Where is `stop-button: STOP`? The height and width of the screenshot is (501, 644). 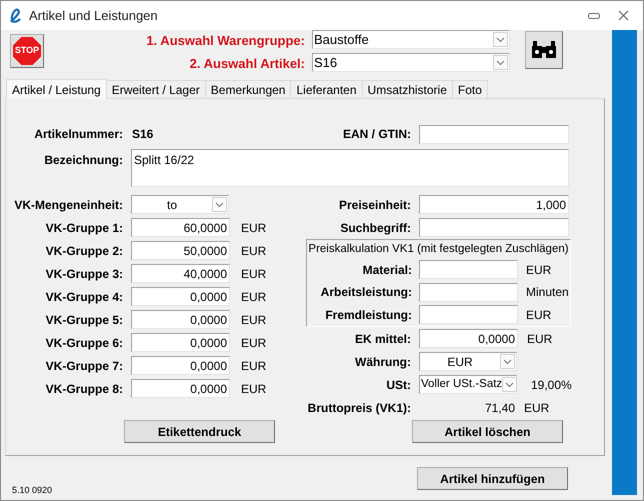 stop-button: STOP is located at coordinates (27, 51).